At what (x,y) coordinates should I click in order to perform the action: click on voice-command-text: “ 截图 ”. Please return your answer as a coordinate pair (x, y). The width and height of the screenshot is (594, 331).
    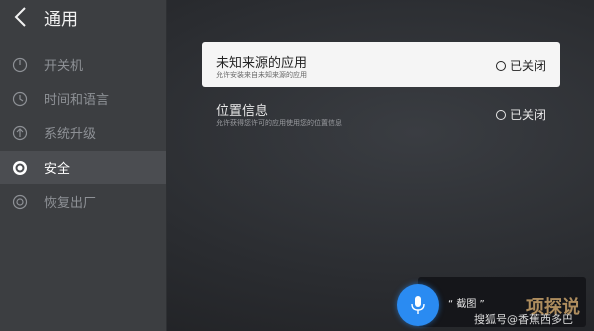
    Looking at the image, I should click on (466, 304).